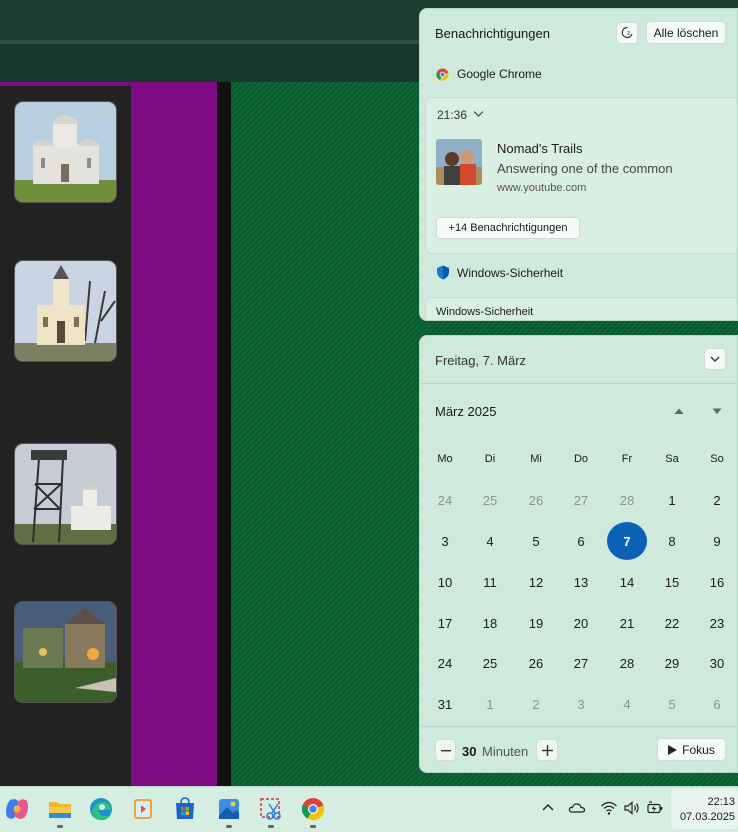 This screenshot has width=738, height=832. I want to click on calendar-day: 9, so click(717, 541).